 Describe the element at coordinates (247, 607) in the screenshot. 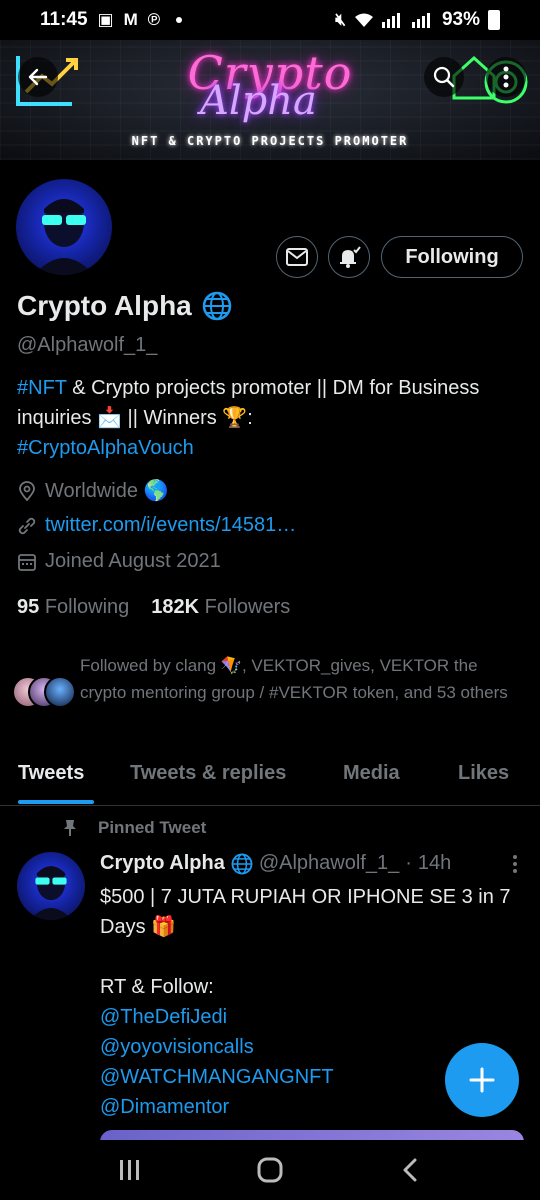

I see `followers-label: Followers` at that location.